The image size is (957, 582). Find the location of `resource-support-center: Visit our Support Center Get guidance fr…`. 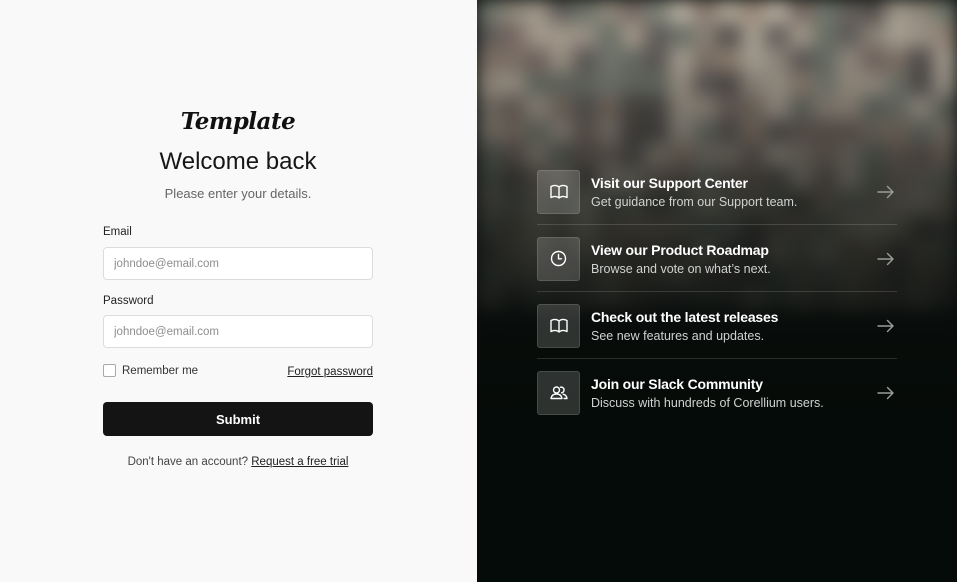

resource-support-center: Visit our Support Center Get guidance fr… is located at coordinates (717, 191).